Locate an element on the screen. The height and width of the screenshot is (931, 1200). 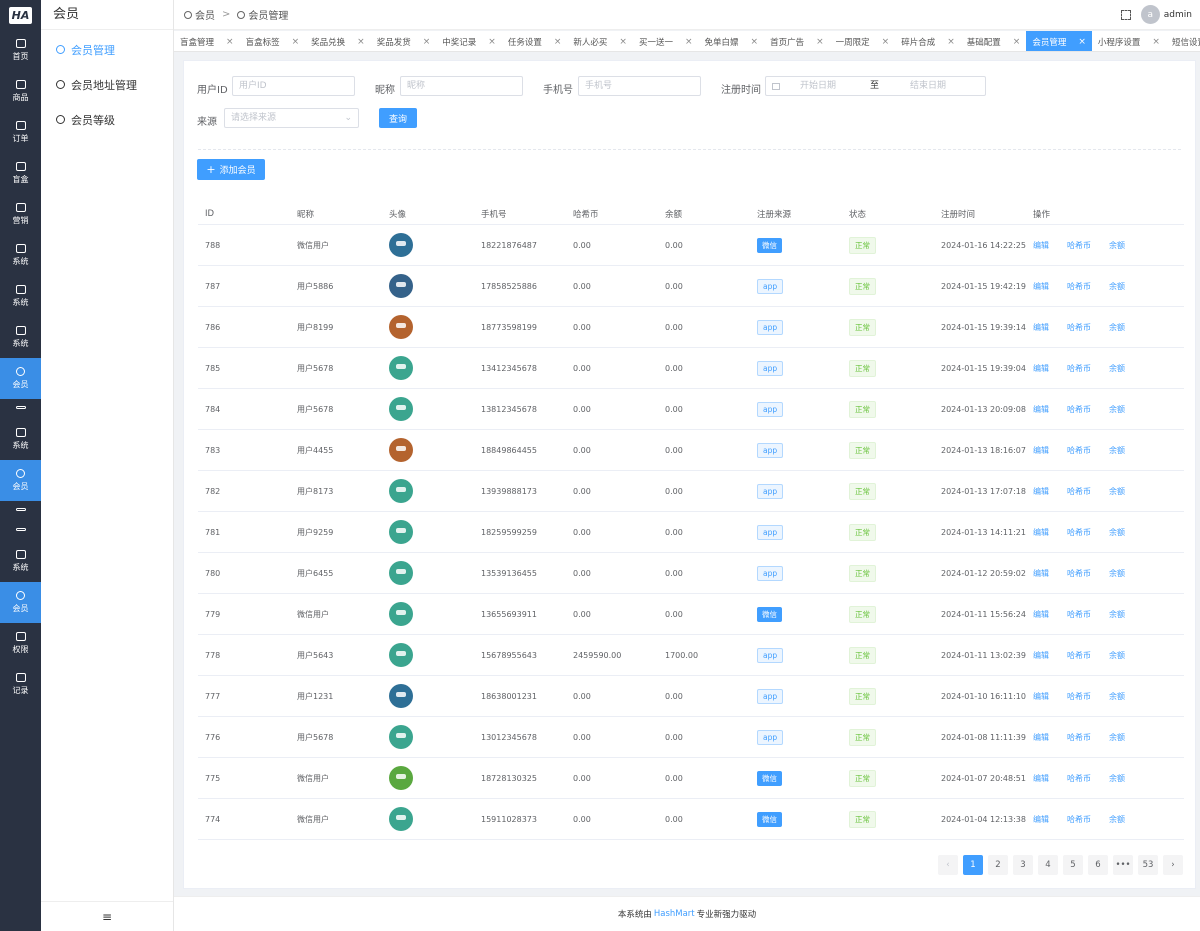
page-button: 6 is located at coordinates (1098, 865).